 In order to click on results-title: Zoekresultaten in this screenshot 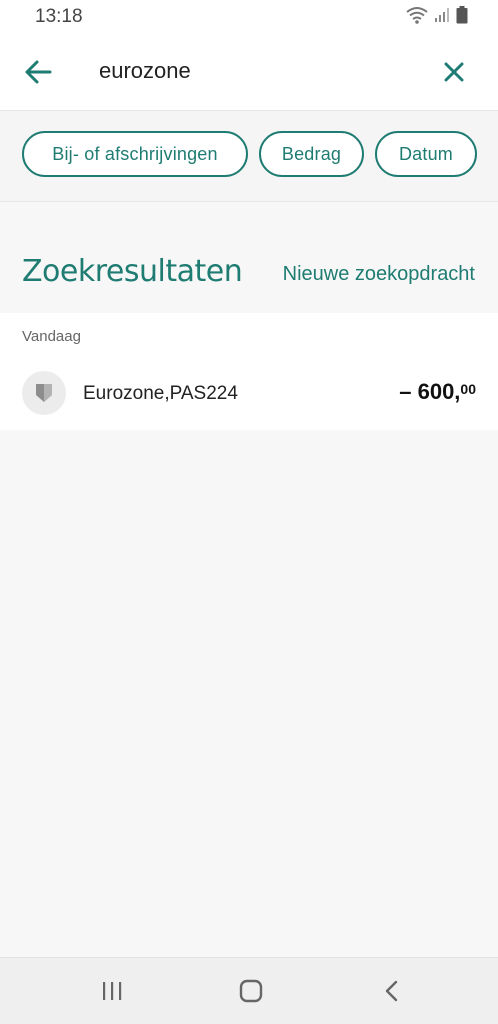, I will do `click(132, 271)`.